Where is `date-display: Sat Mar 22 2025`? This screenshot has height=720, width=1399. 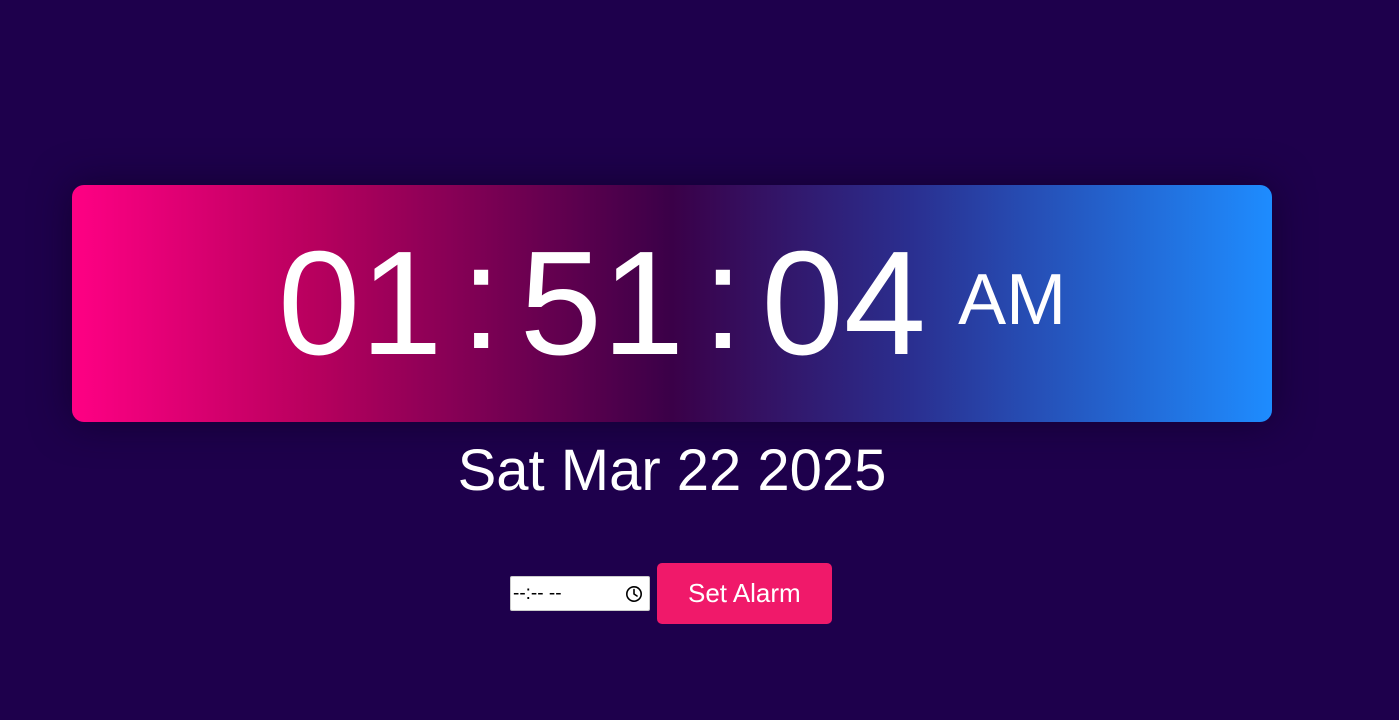 date-display: Sat Mar 22 2025 is located at coordinates (672, 470).